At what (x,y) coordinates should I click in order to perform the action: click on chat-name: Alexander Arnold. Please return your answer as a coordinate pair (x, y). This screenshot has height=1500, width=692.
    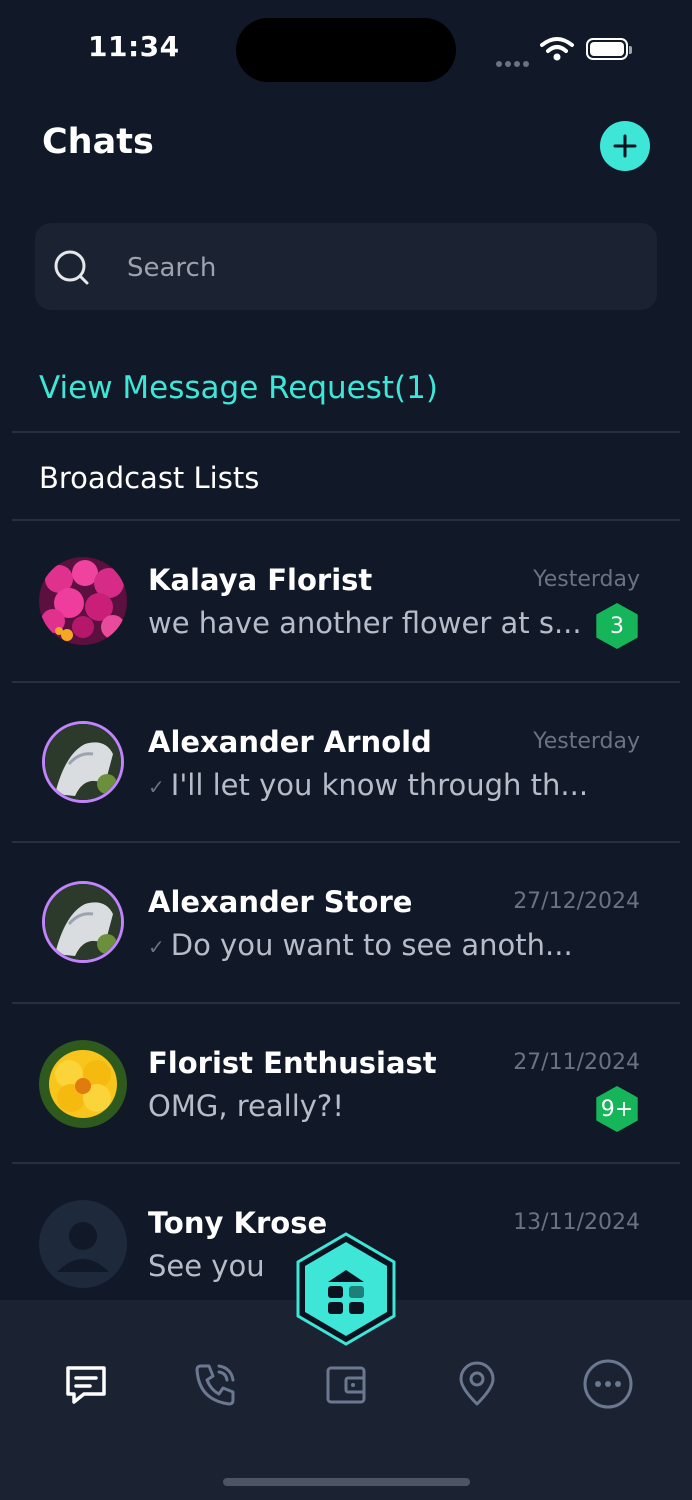
    Looking at the image, I should click on (290, 742).